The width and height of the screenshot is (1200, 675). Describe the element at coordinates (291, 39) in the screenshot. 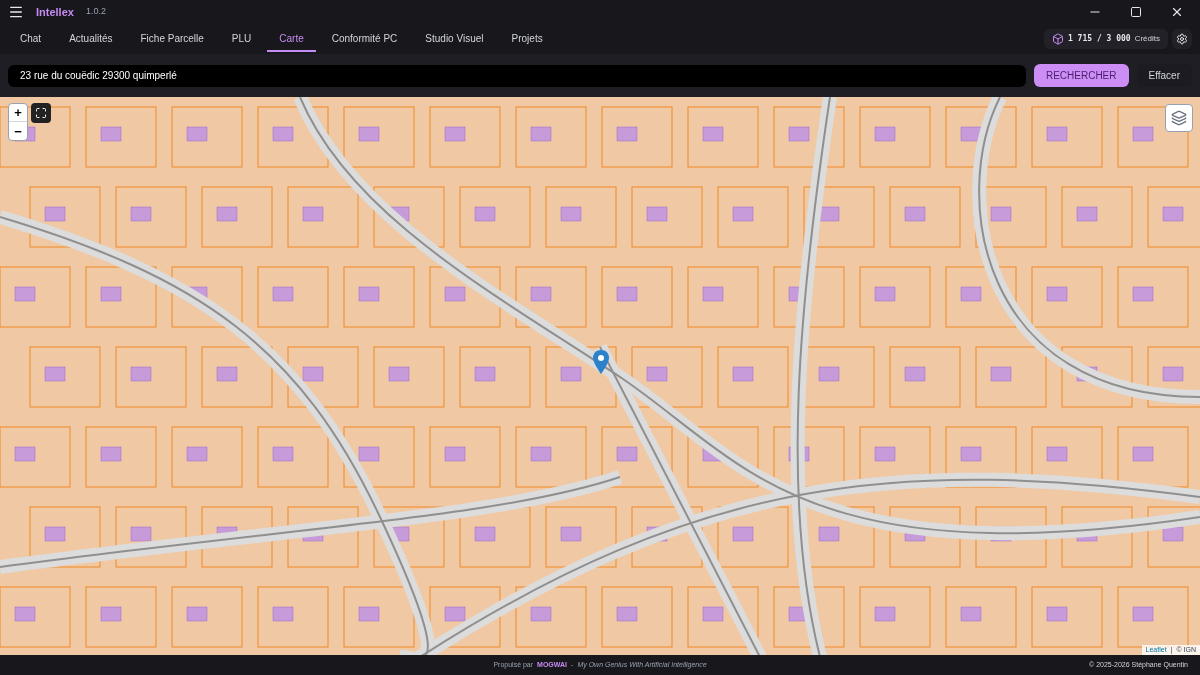

I see `nav-tab: Carte` at that location.